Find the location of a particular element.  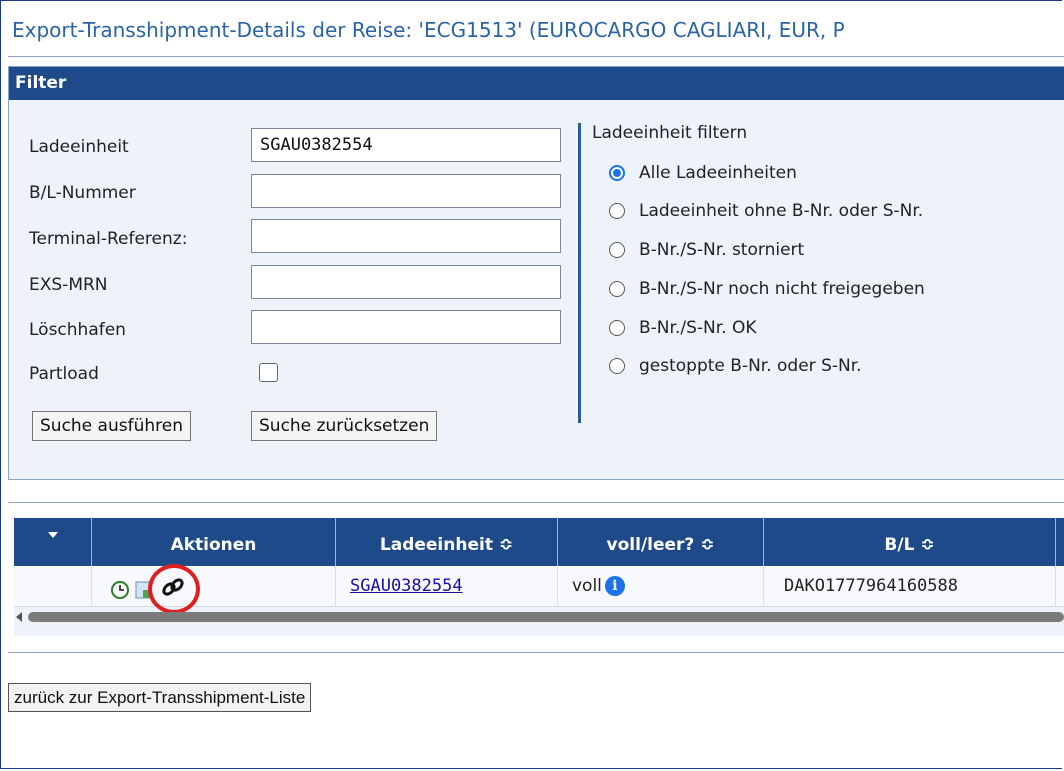

horizontal-scrollbar is located at coordinates (539, 617).